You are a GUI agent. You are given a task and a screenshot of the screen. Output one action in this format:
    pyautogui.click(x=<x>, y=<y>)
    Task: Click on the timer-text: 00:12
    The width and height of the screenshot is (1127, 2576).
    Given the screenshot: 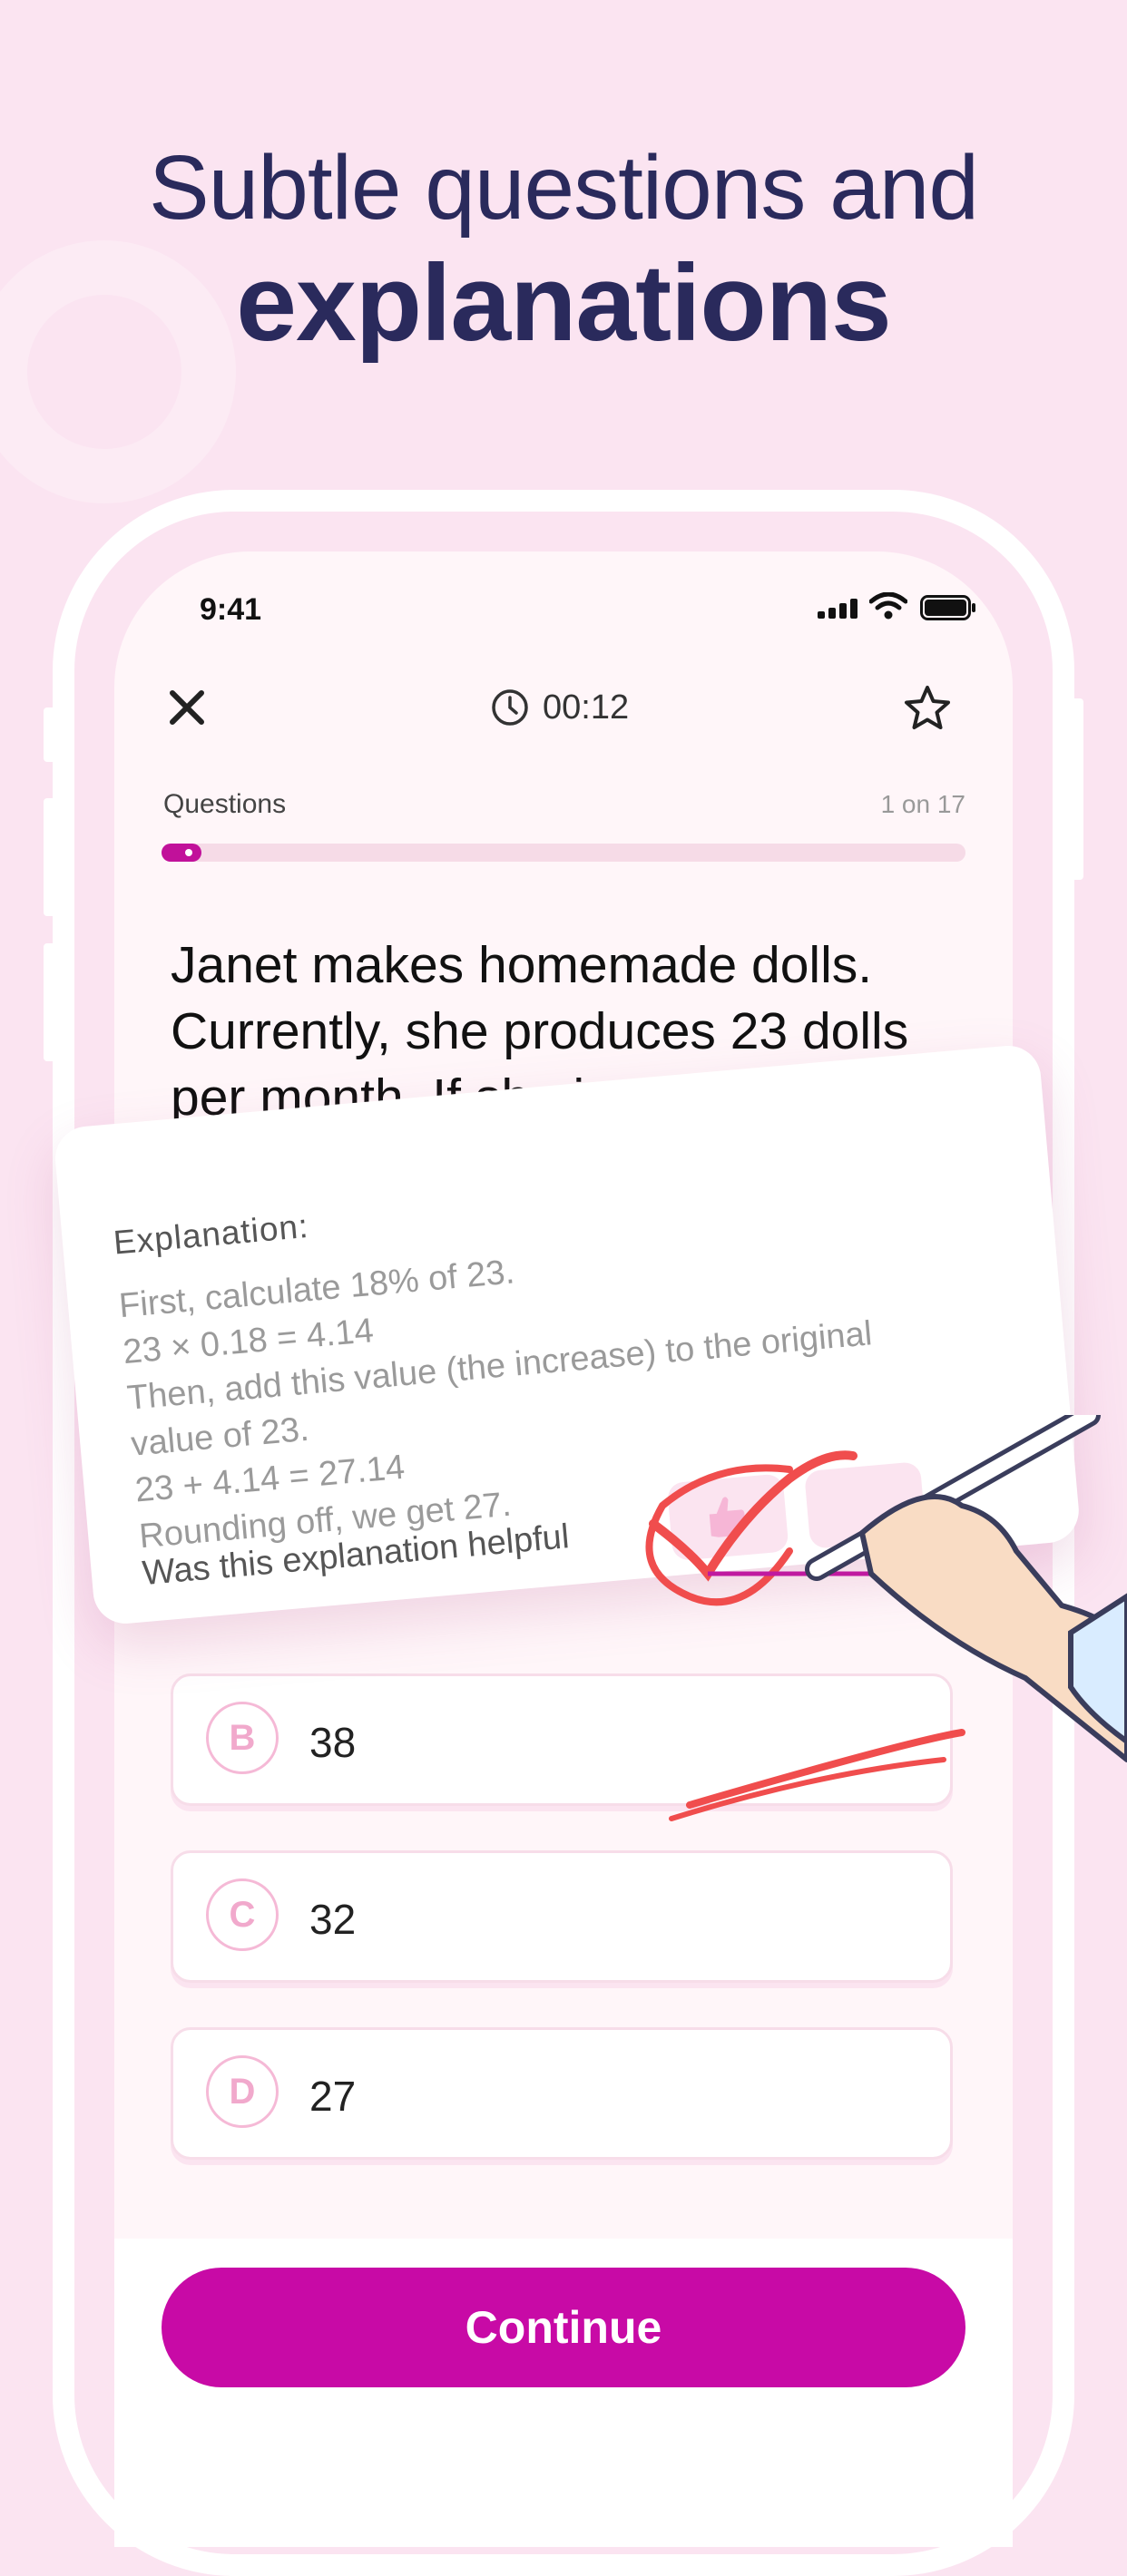 What is the action you would take?
    pyautogui.click(x=586, y=707)
    